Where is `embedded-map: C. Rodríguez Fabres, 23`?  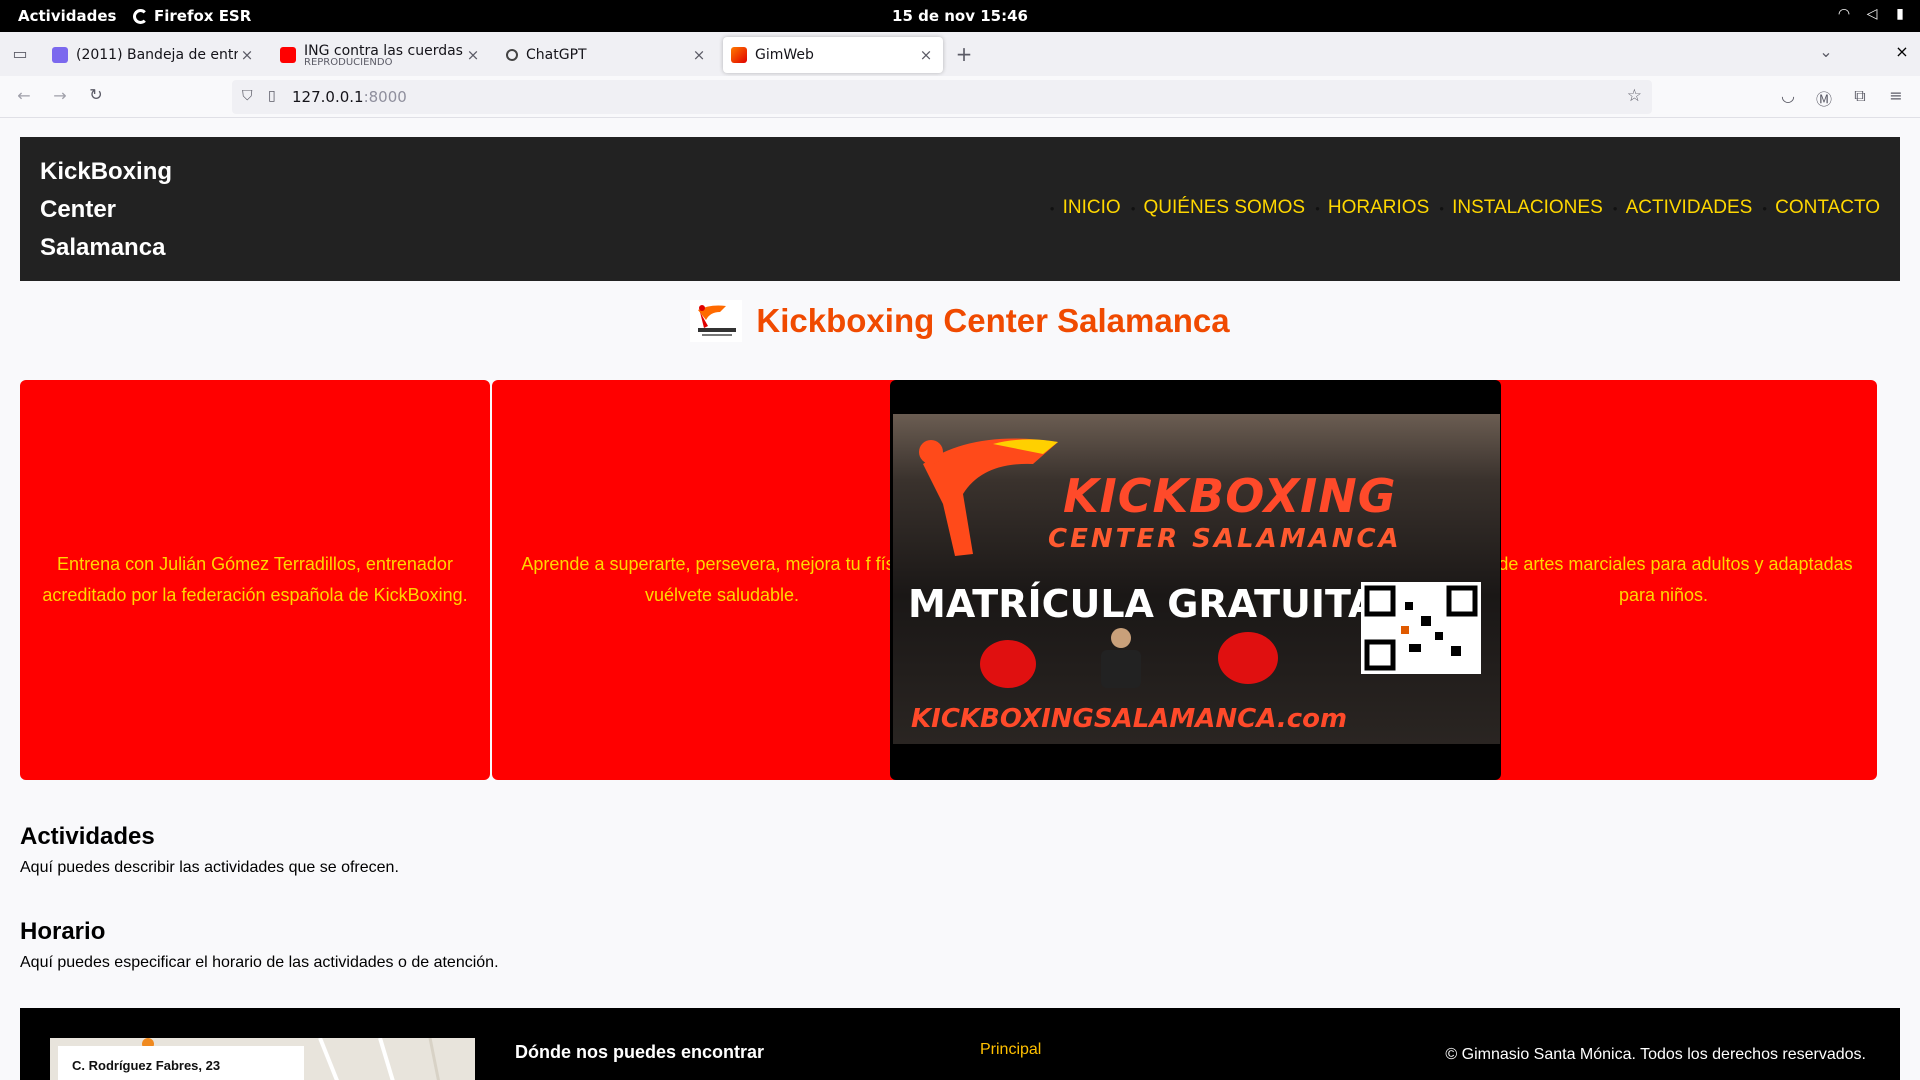
embedded-map: C. Rodríguez Fabres, 23 is located at coordinates (262, 1059).